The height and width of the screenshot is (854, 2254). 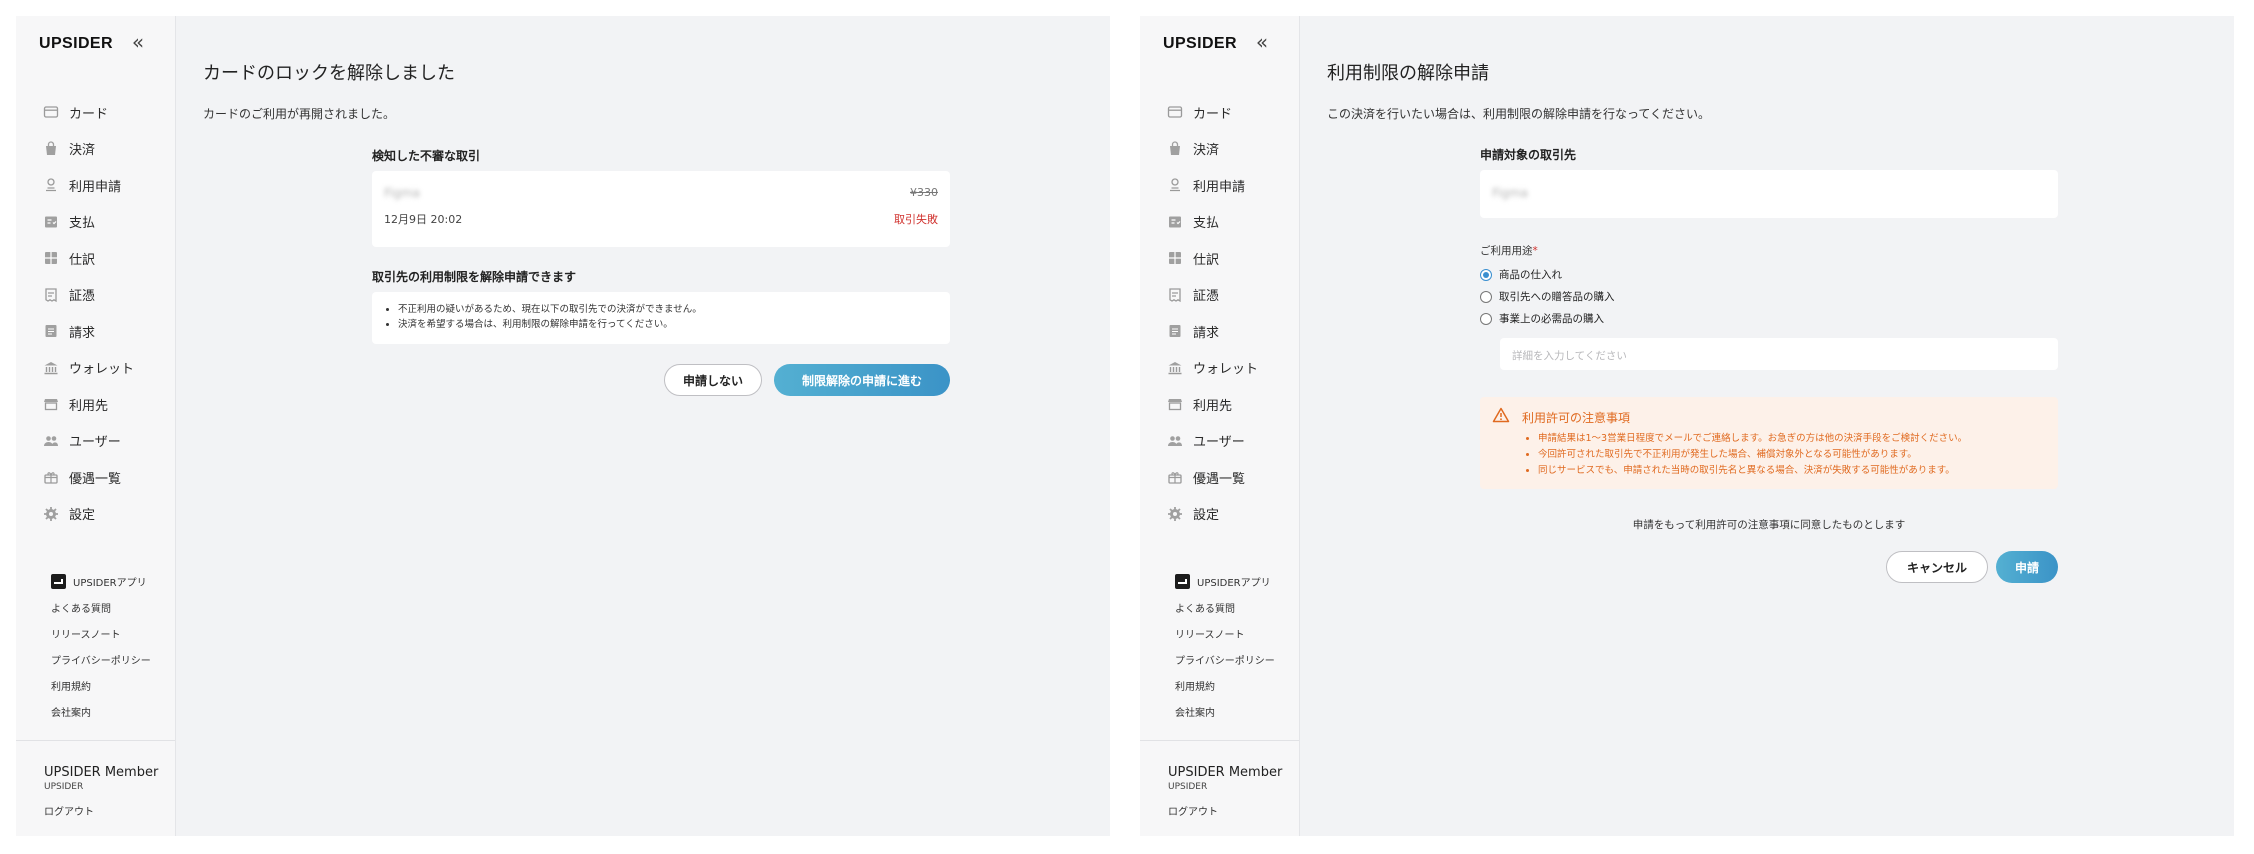 I want to click on restriction-info-item: 決済を希望する場合は、利用制限の解除申請を行ってください。, so click(x=550, y=324).